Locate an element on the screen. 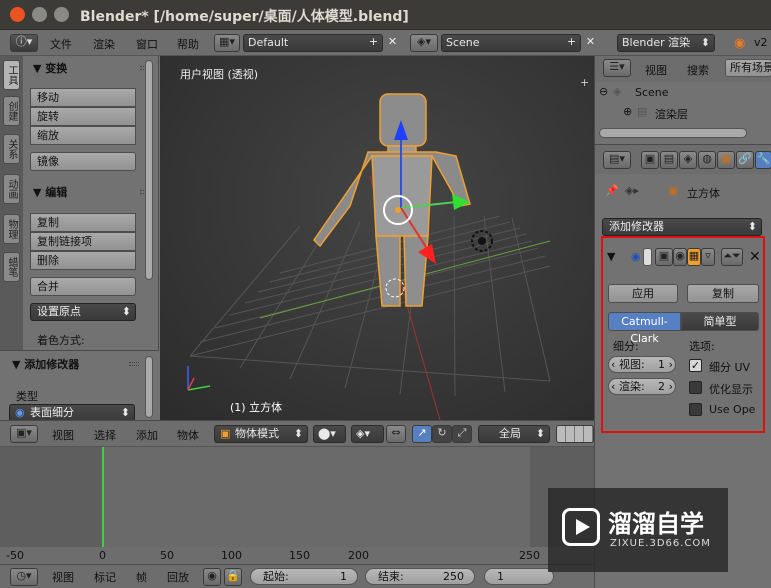 This screenshot has width=771, height=588. delete-button: 删除 is located at coordinates (83, 260).